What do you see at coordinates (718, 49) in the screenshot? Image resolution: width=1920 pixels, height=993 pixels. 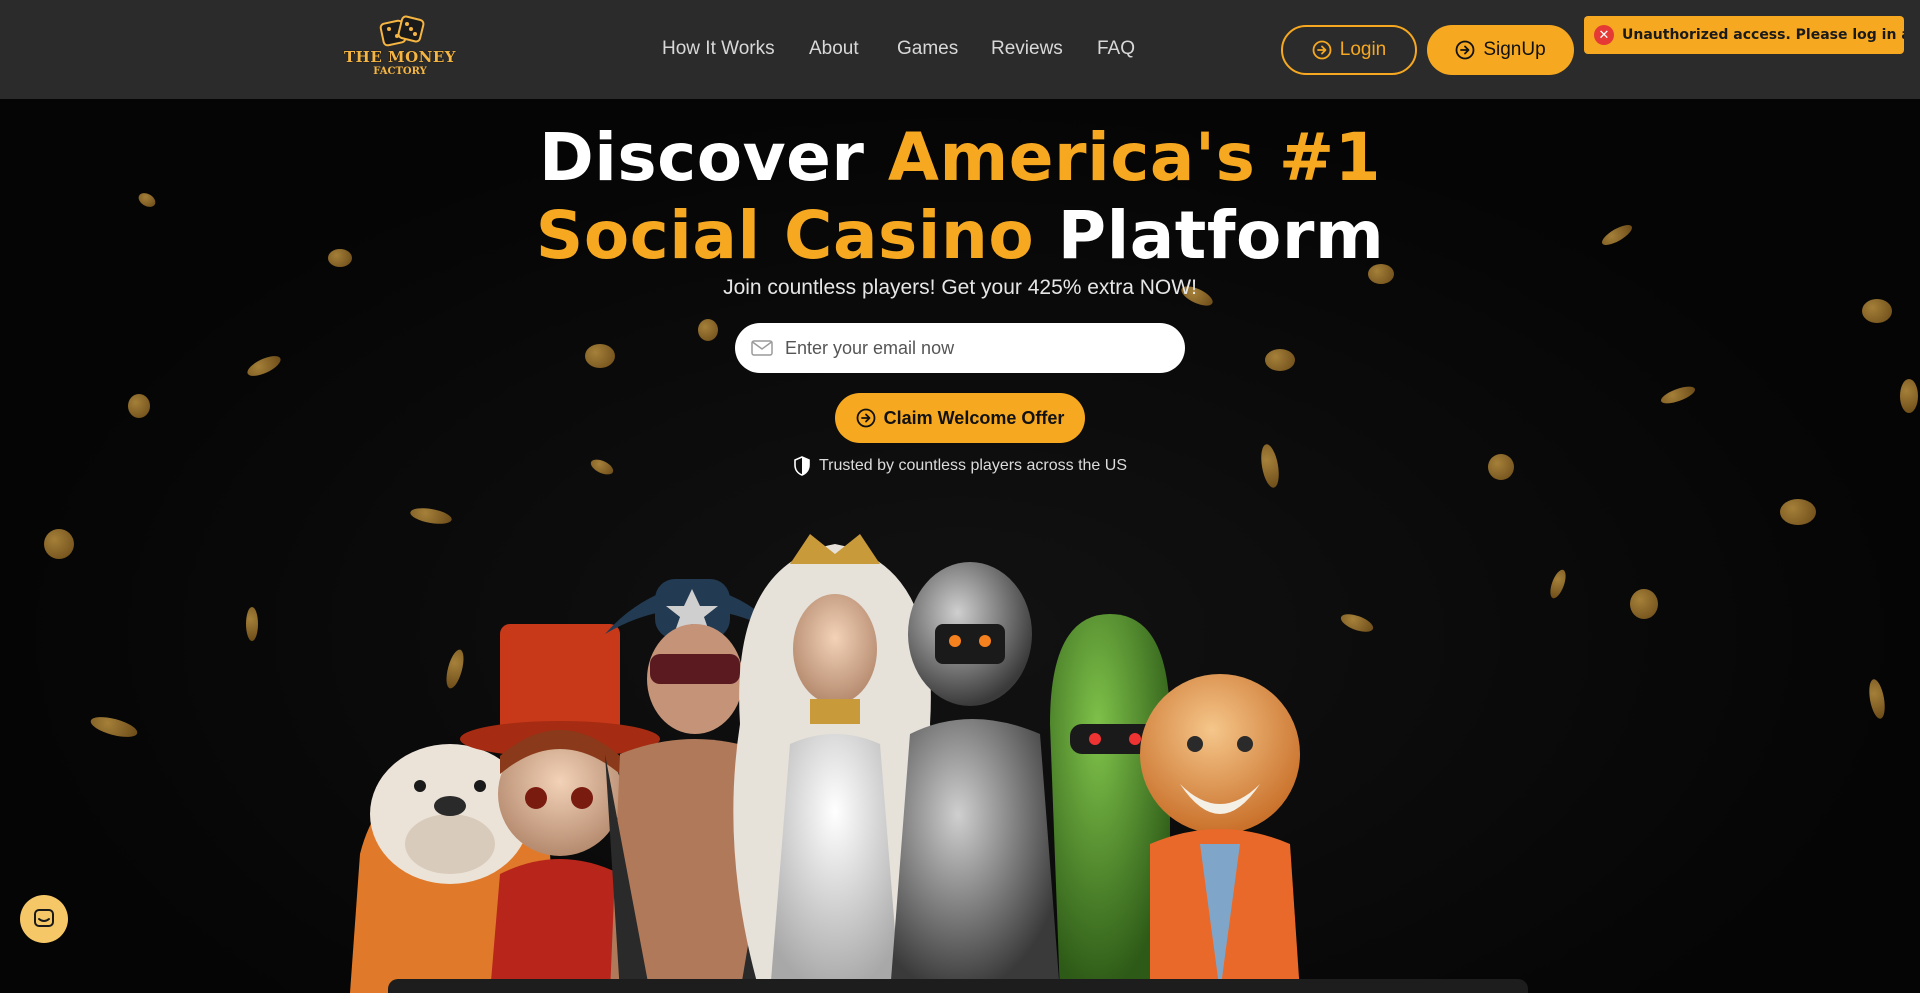 I see `nav-how-it-works: How It Works` at bounding box center [718, 49].